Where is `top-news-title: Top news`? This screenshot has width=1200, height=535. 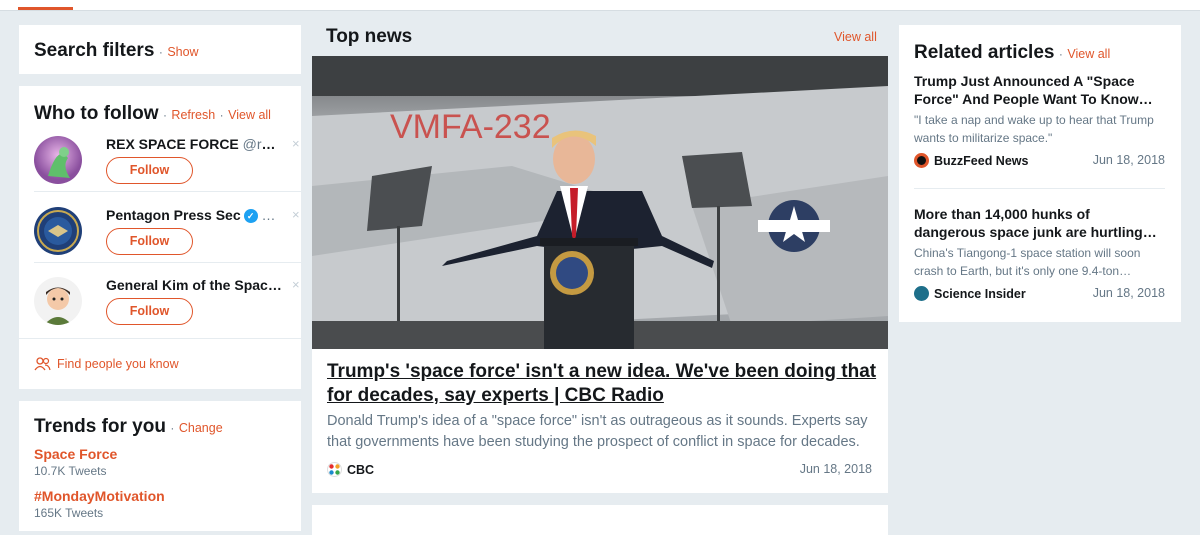
top-news-title: Top news is located at coordinates (369, 36).